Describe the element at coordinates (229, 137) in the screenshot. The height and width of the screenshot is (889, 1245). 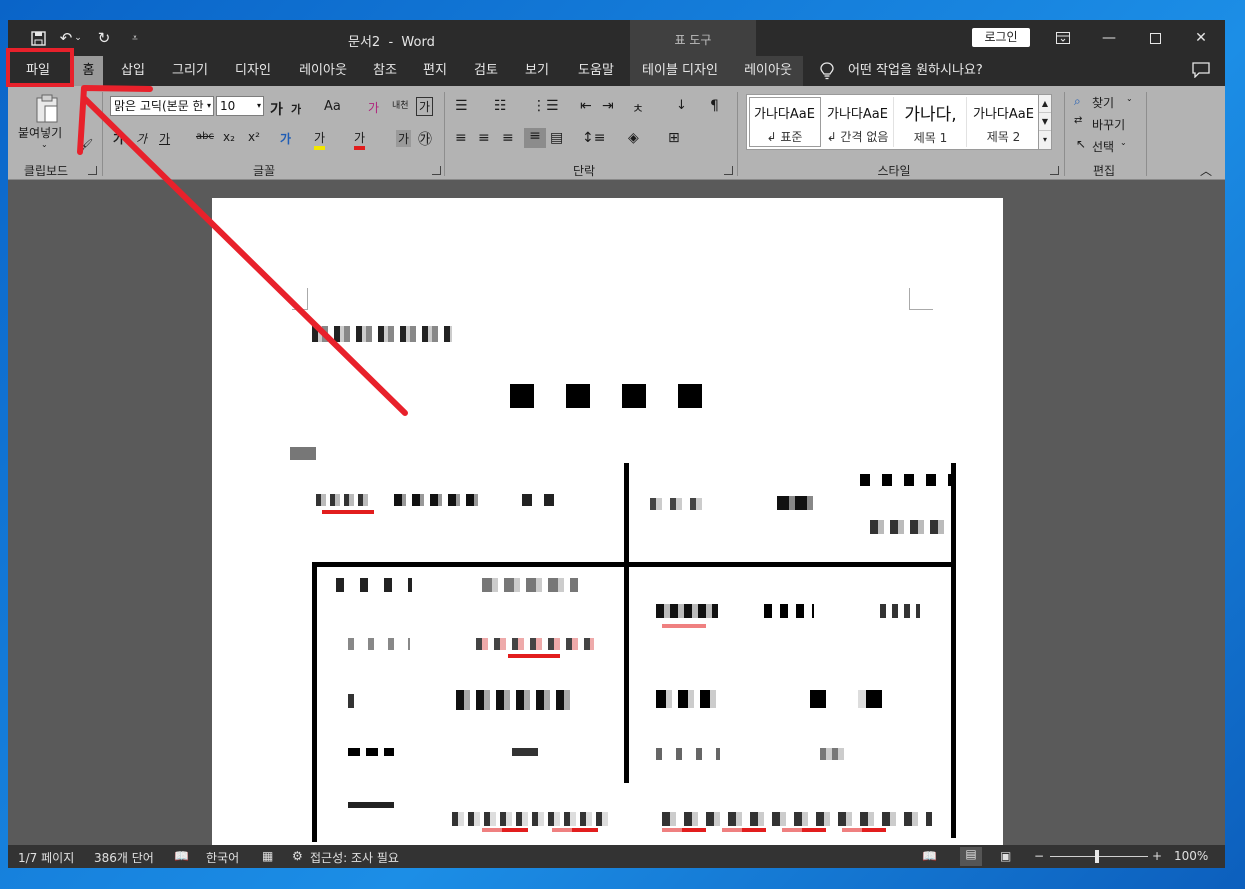
I see `subscript-icon: x₂` at that location.